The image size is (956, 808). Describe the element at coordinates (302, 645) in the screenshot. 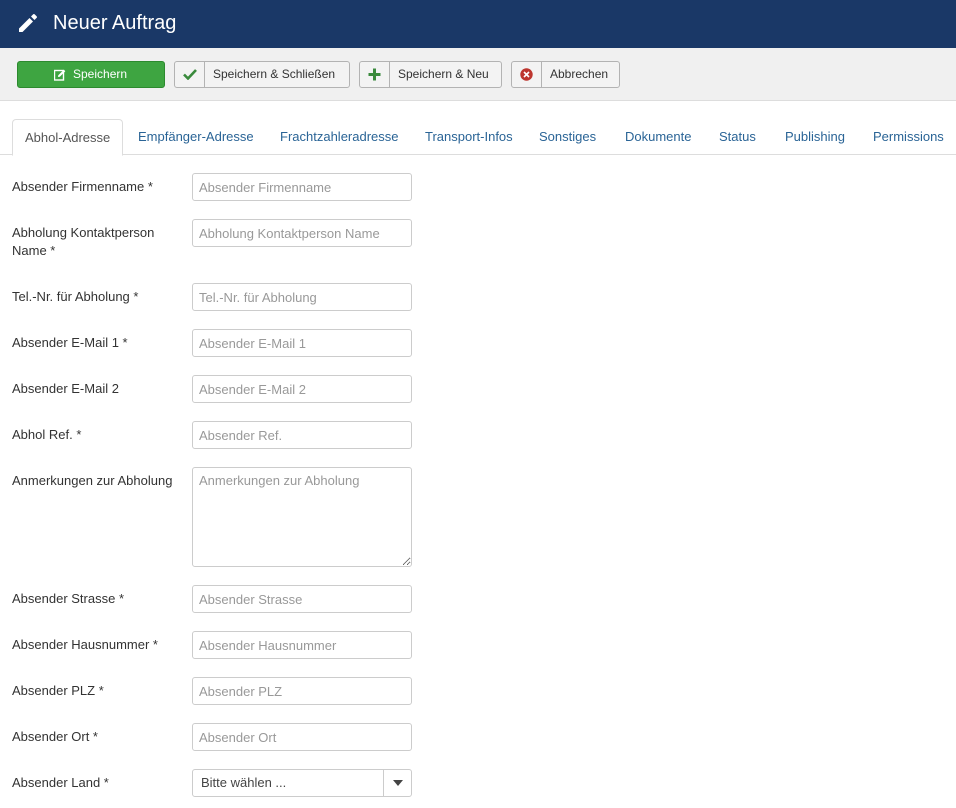

I see `house-number-input` at that location.